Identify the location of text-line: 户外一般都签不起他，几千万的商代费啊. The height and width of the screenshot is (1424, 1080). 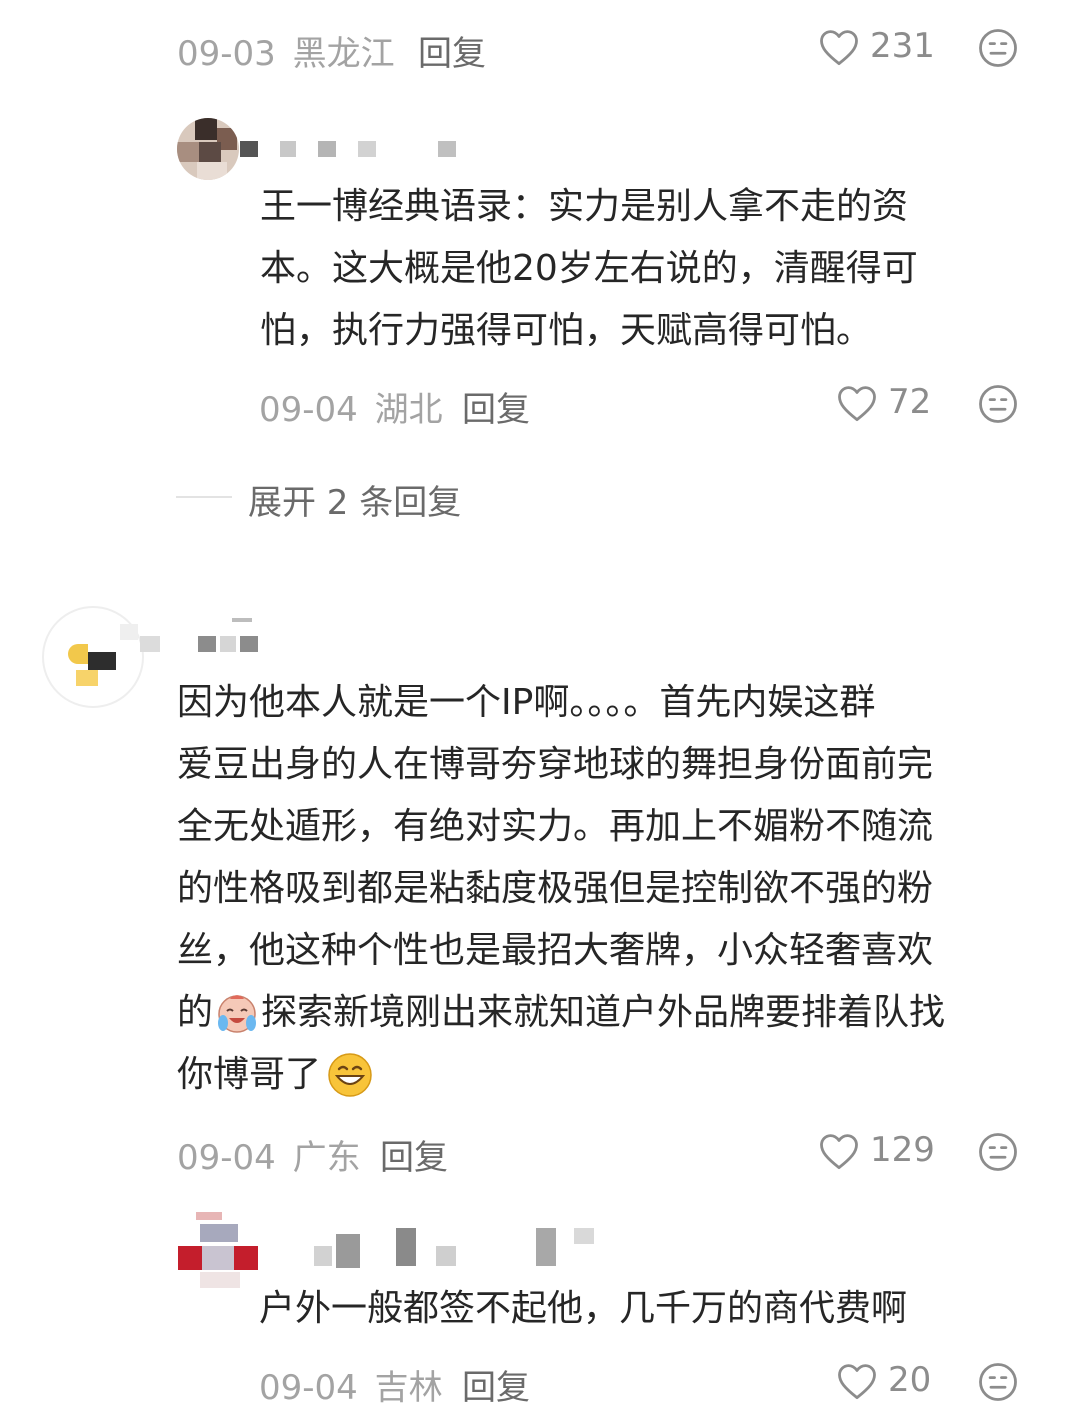
(583, 1308).